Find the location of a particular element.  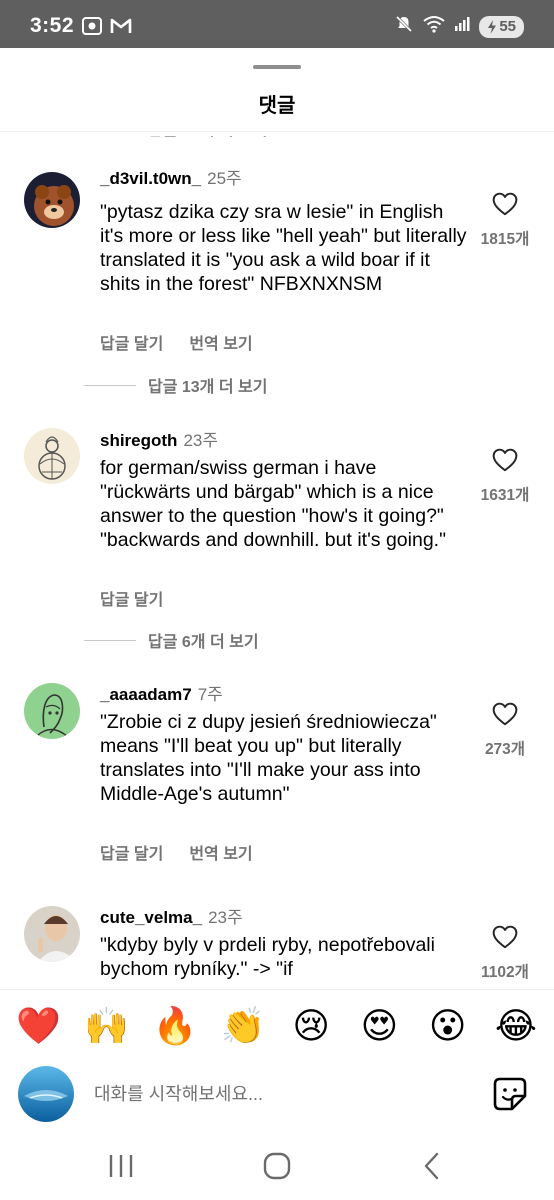

username: shiregoth is located at coordinates (138, 440).